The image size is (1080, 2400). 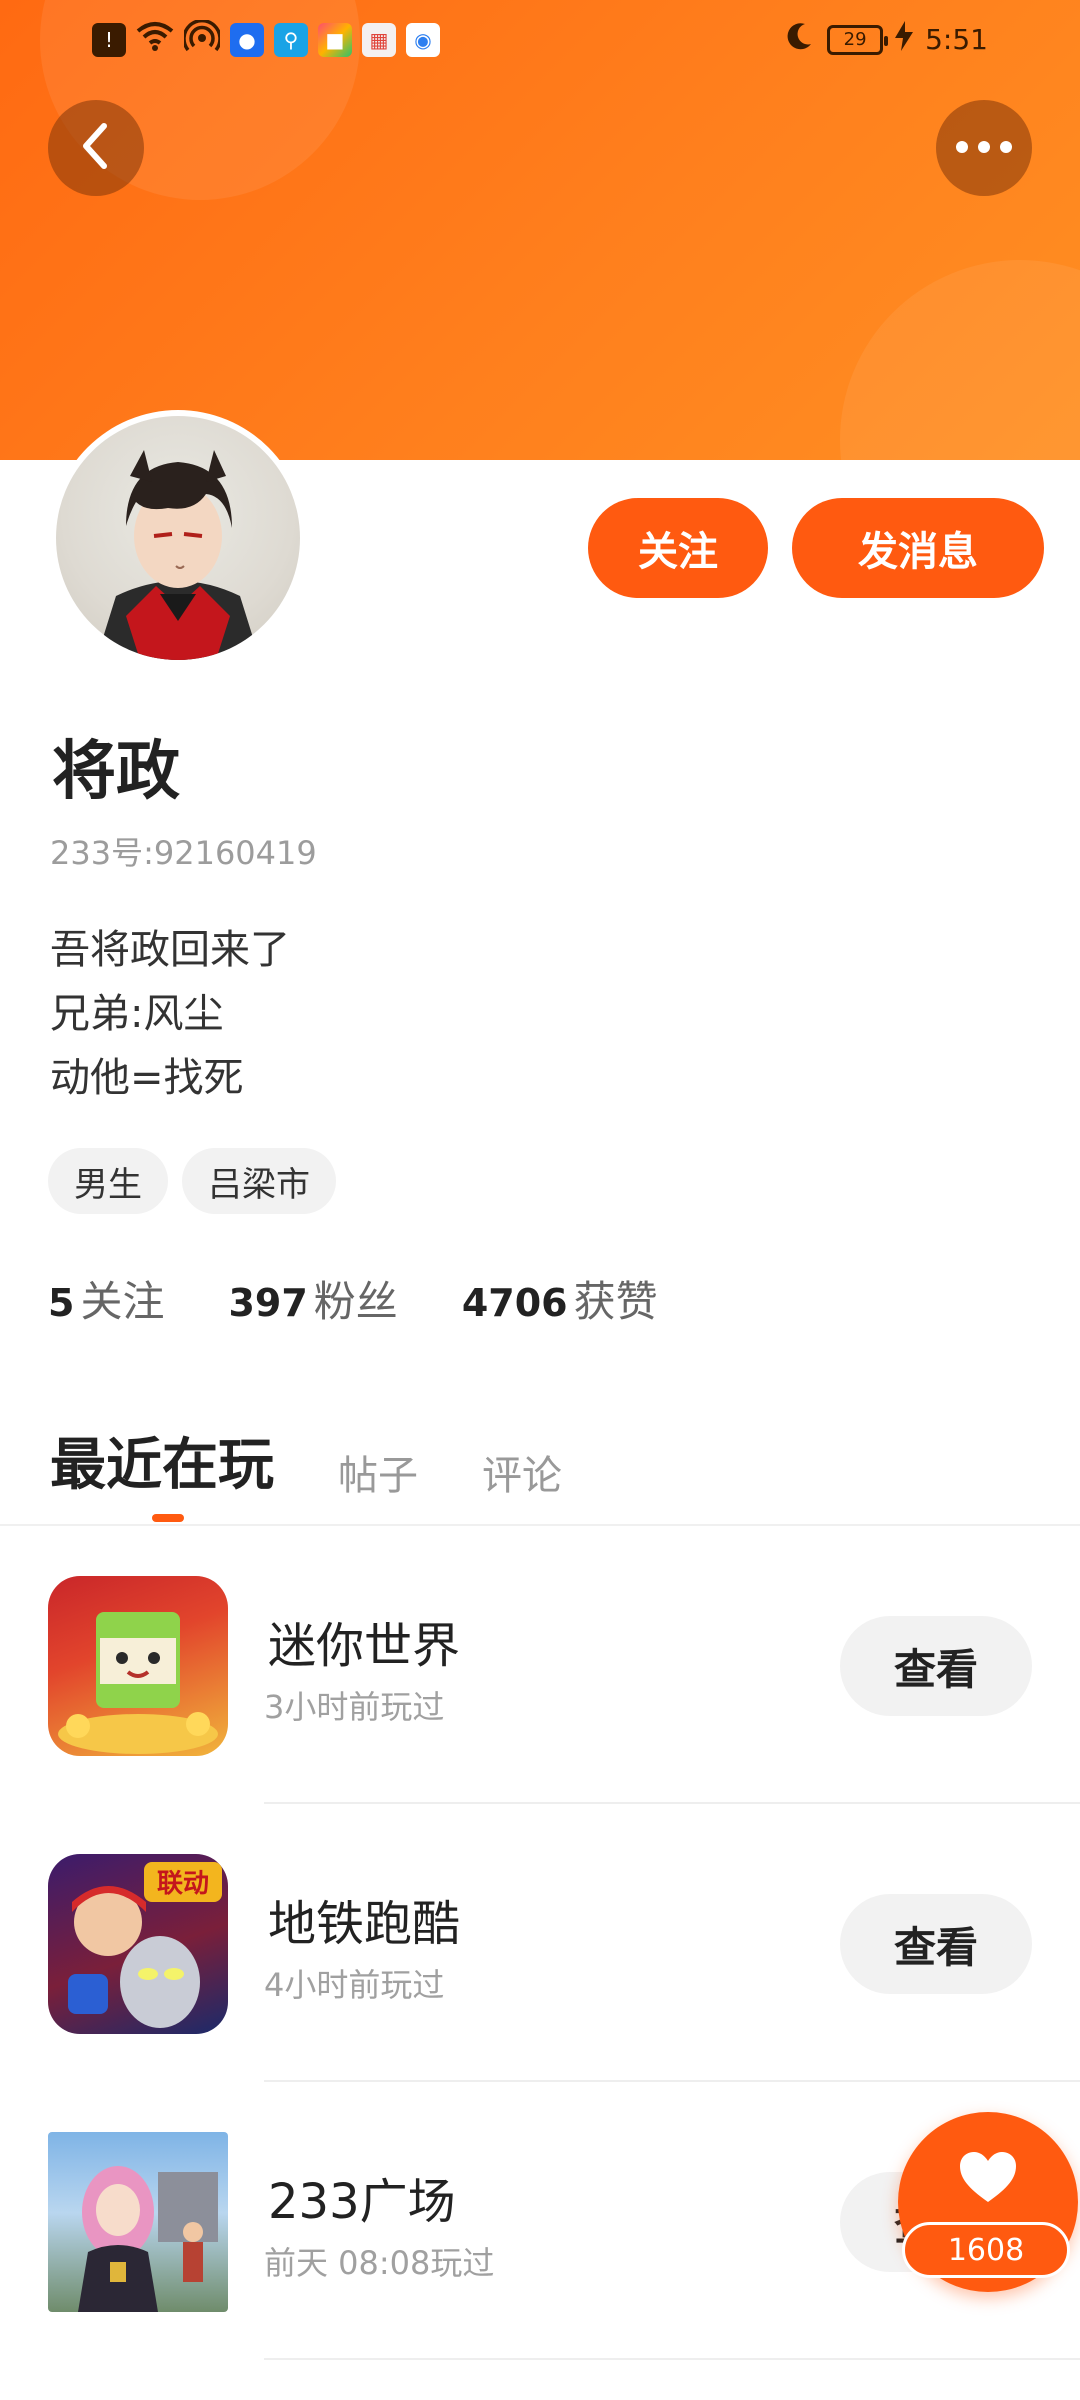 What do you see at coordinates (335, 39) in the screenshot?
I see `app-brush-icon: ■` at bounding box center [335, 39].